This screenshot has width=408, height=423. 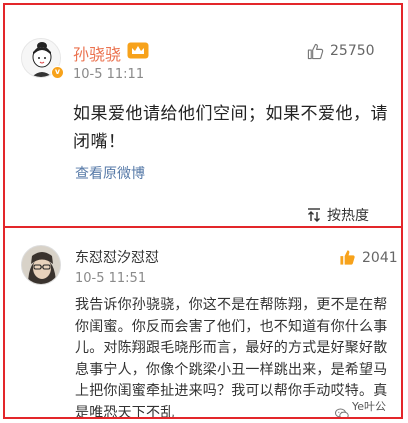 I want to click on wechat-watermark: Ye叶公子, so click(x=367, y=408).